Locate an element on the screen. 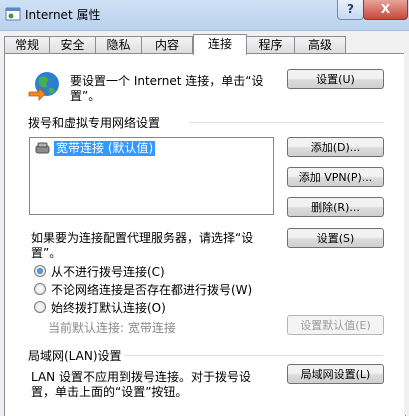 This screenshot has width=409, height=416. setup-button: 设置(U) is located at coordinates (335, 79).